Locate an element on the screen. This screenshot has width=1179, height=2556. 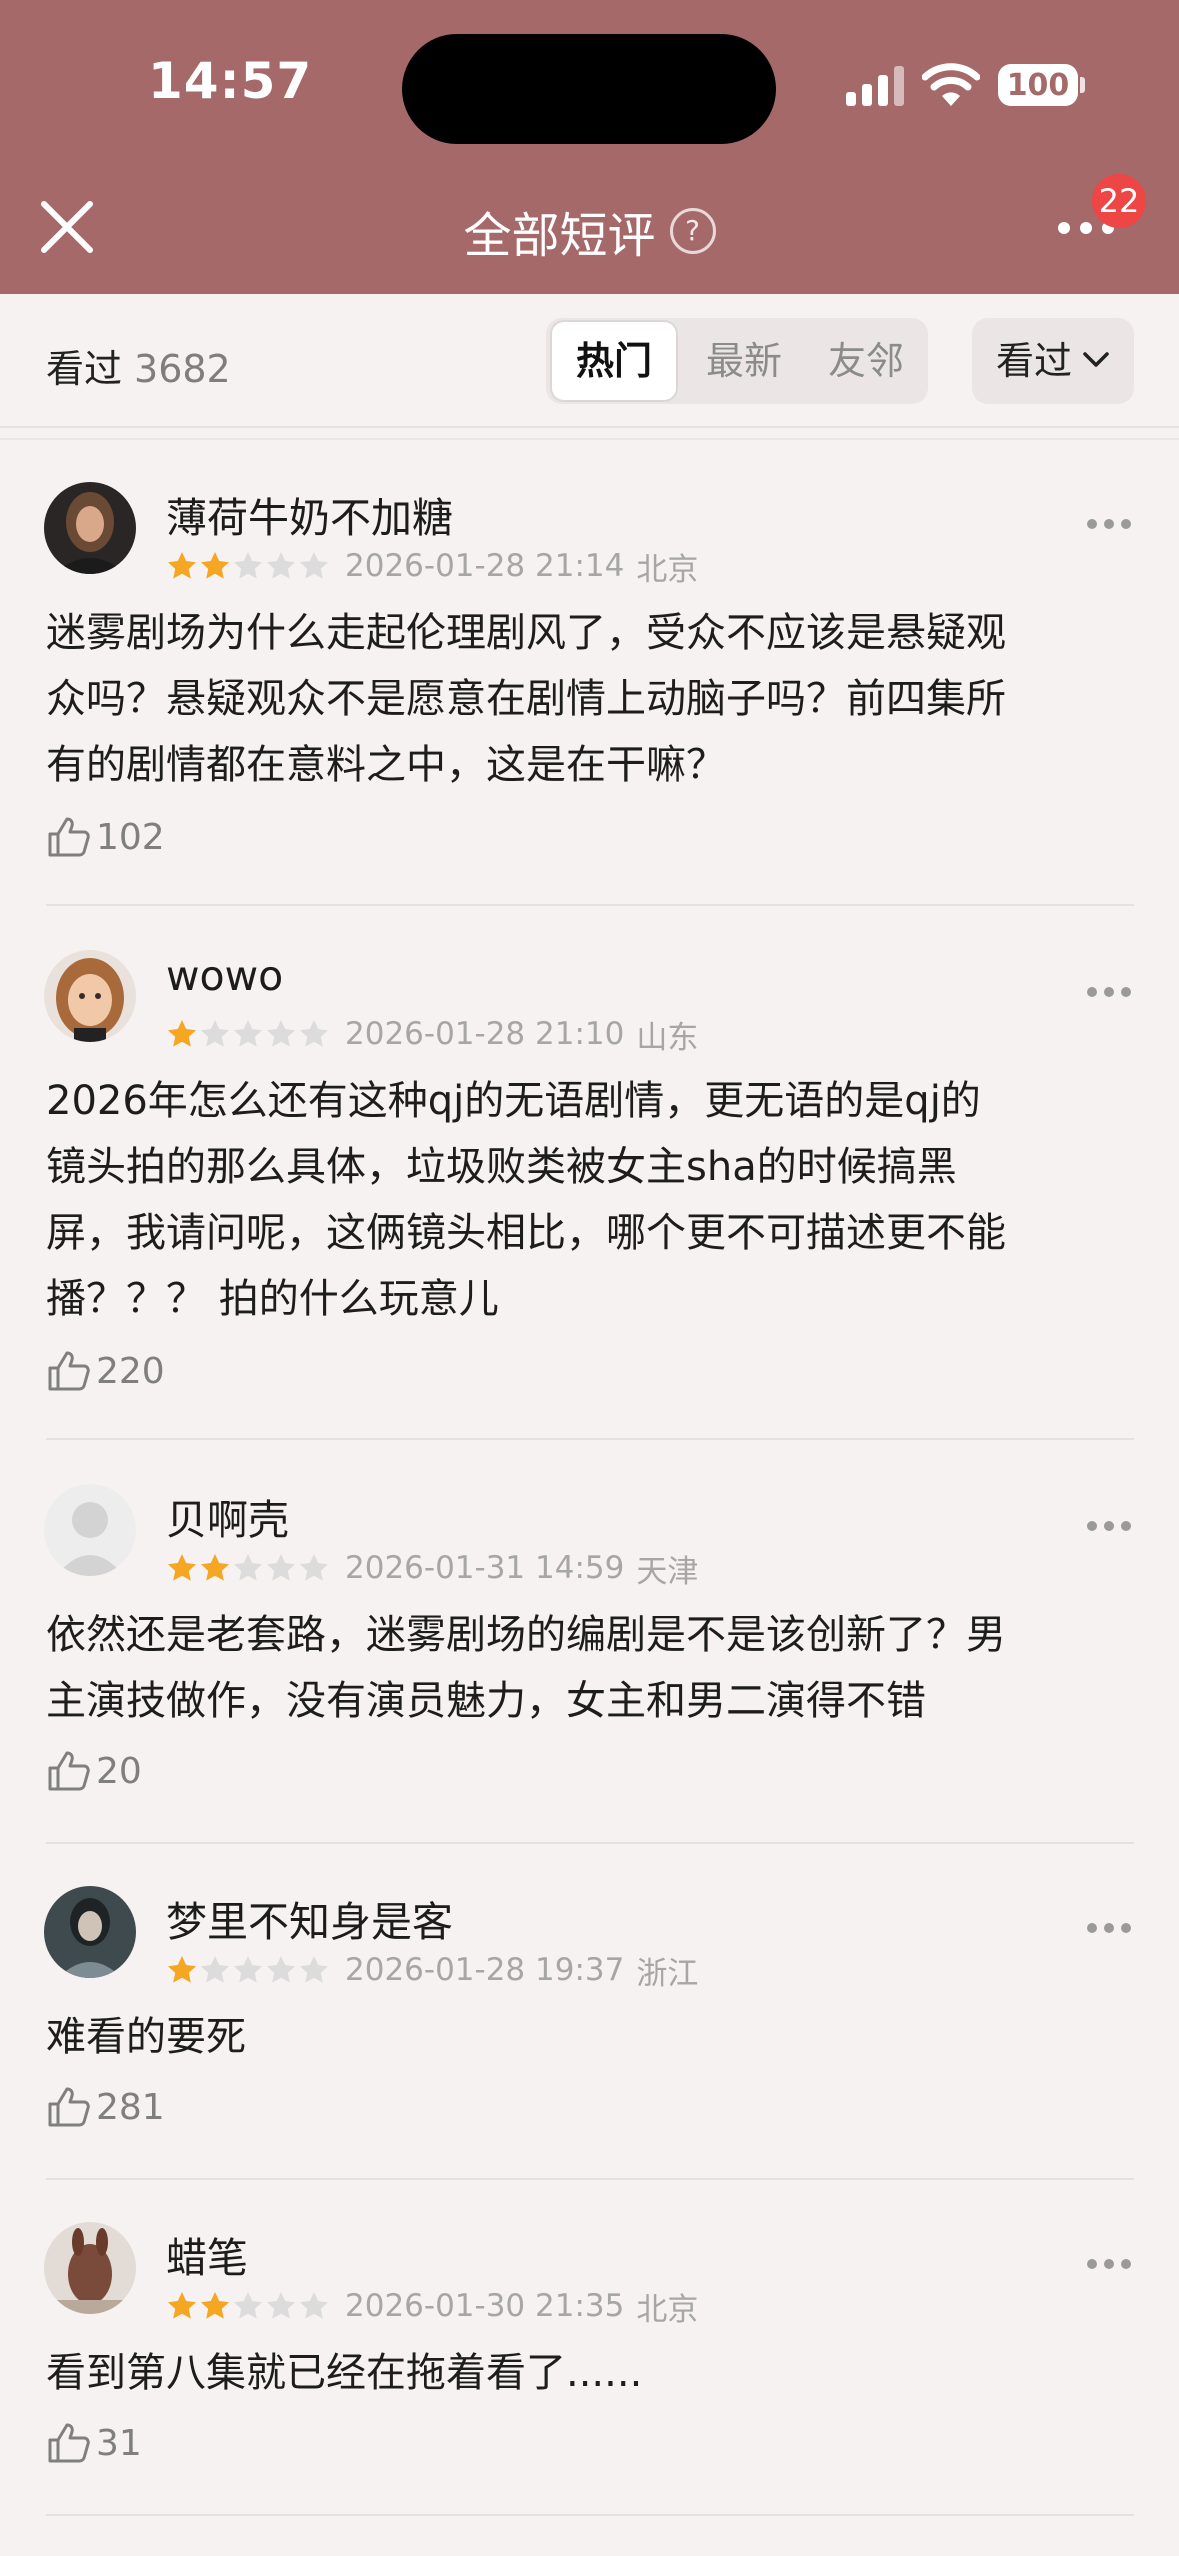
like-count: 31 is located at coordinates (119, 2443).